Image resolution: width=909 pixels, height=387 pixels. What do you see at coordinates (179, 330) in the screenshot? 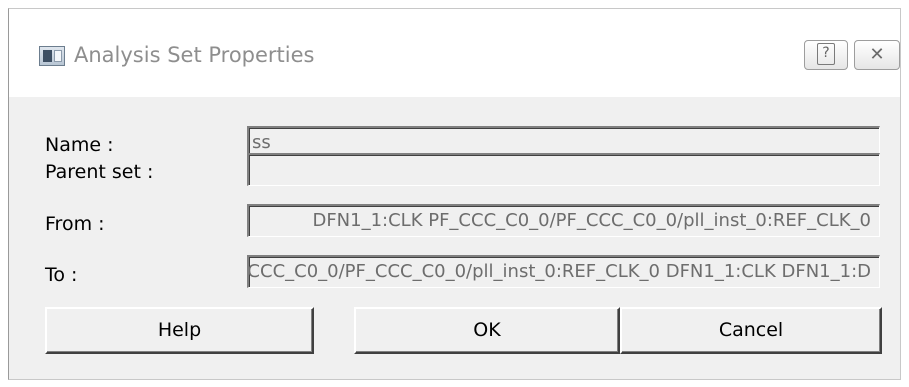
I see `help-button: Help` at bounding box center [179, 330].